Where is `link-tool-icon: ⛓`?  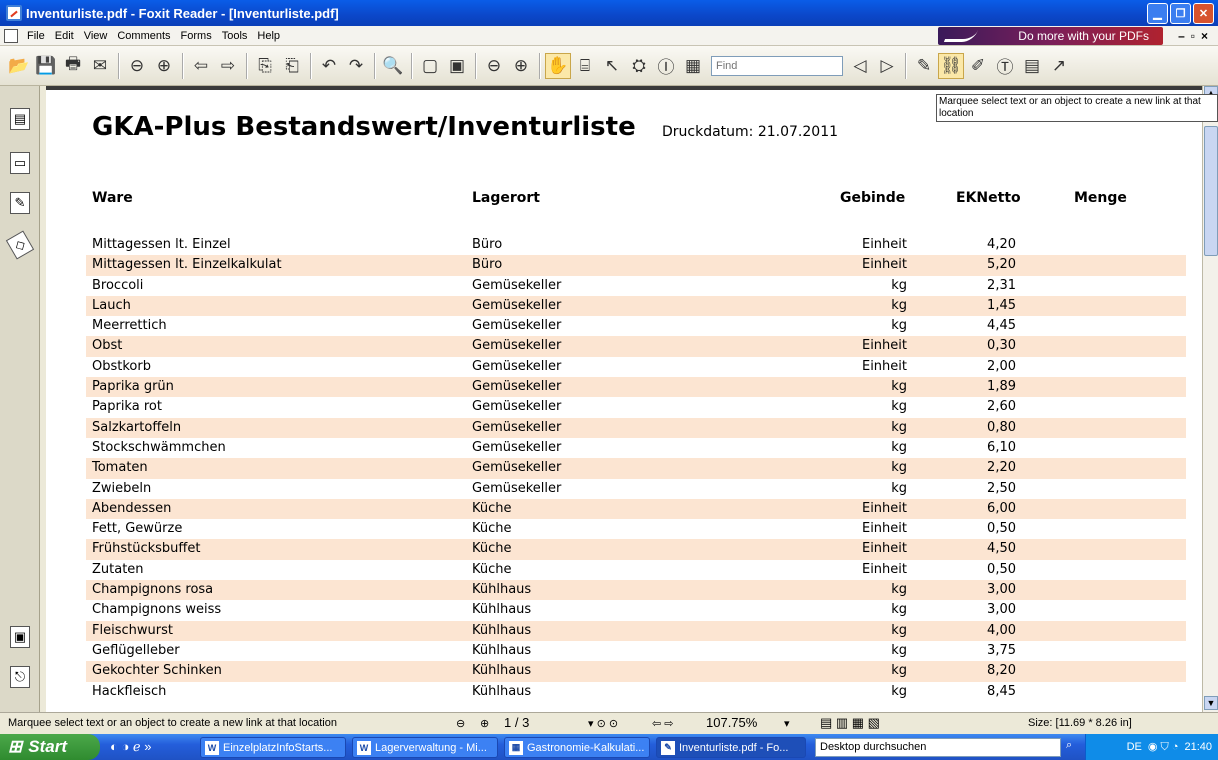 link-tool-icon: ⛓ is located at coordinates (951, 65).